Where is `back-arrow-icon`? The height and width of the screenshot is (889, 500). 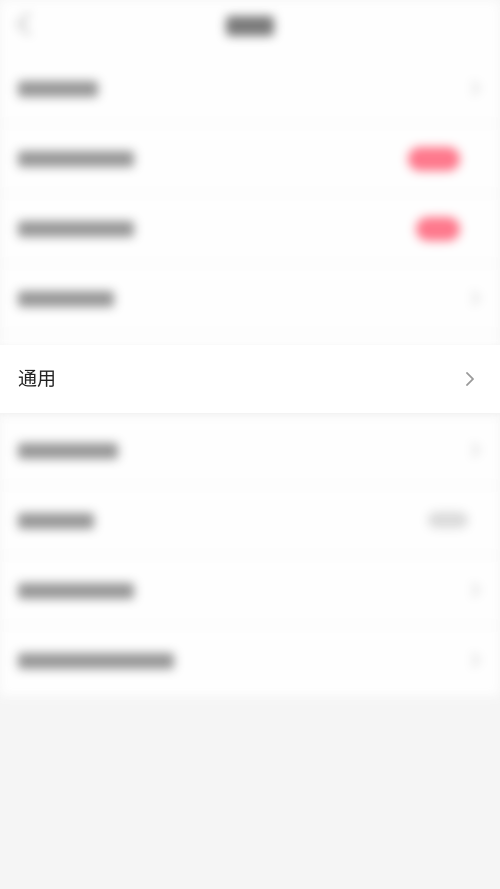 back-arrow-icon is located at coordinates (28, 24).